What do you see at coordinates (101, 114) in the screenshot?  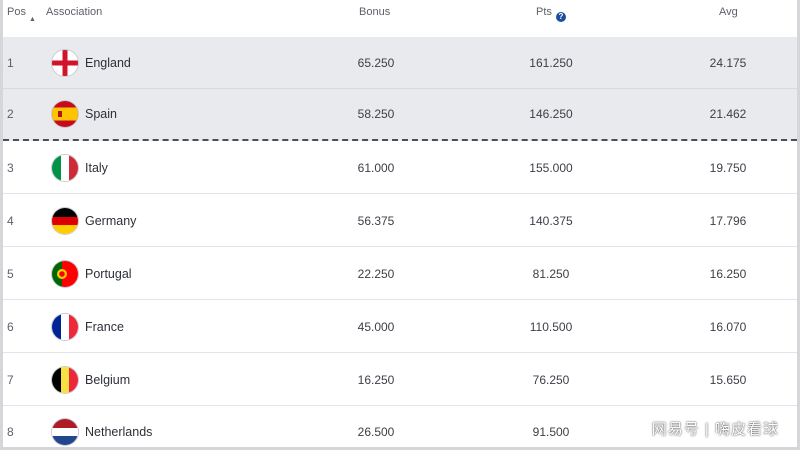 I see `row-association-name: Spain` at bounding box center [101, 114].